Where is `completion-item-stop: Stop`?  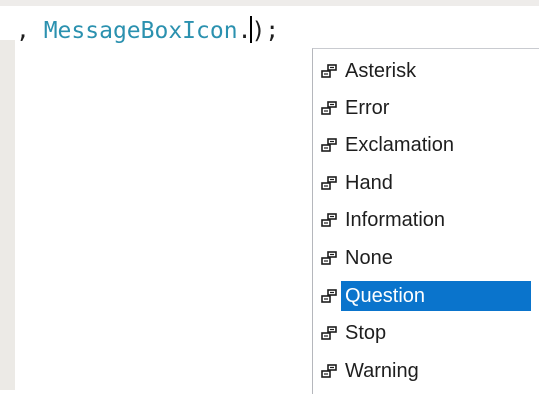 completion-item-stop: Stop is located at coordinates (430, 333).